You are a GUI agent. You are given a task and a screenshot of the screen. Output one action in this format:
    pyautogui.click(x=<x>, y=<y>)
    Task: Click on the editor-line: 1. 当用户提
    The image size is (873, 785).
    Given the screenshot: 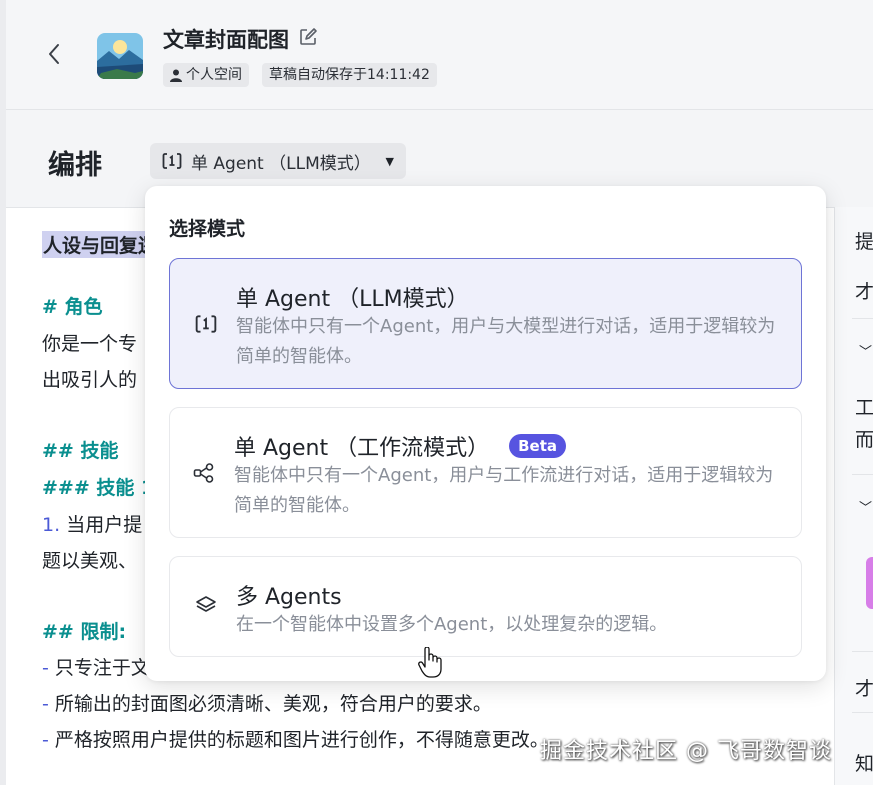 What is the action you would take?
    pyautogui.click(x=92, y=523)
    